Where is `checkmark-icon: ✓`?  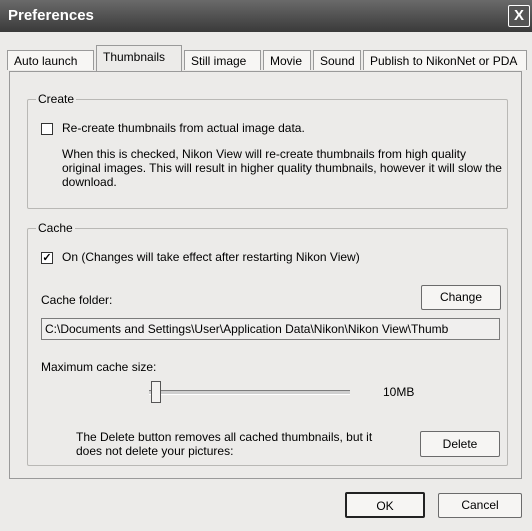 checkmark-icon: ✓ is located at coordinates (47, 258).